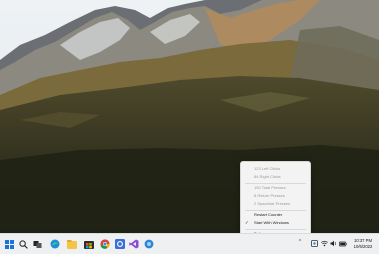 The height and width of the screenshot is (254, 379). What do you see at coordinates (272, 203) in the screenshot?
I see `menu-item-spacebar-presses: 2 Spacebar Presses` at bounding box center [272, 203].